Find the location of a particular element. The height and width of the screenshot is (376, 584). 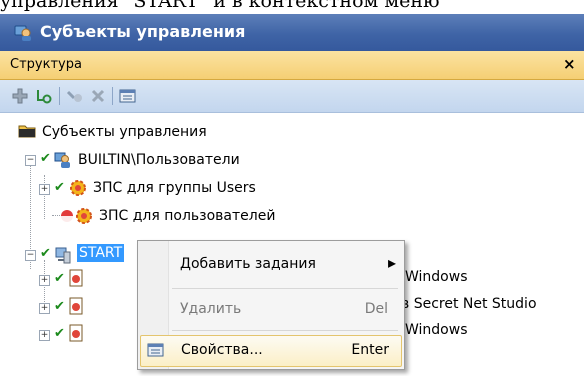

delete-icon is located at coordinates (98, 96).